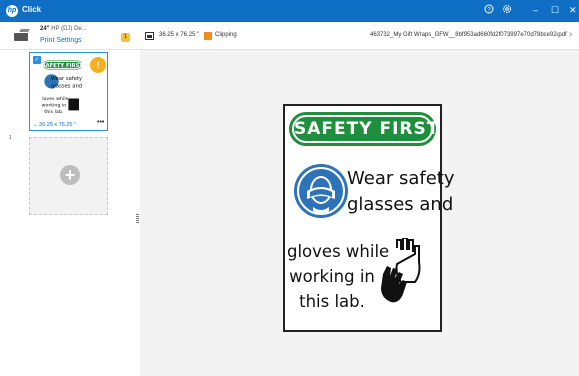 The height and width of the screenshot is (376, 579). I want to click on clipping-label: Clipping, so click(226, 35).